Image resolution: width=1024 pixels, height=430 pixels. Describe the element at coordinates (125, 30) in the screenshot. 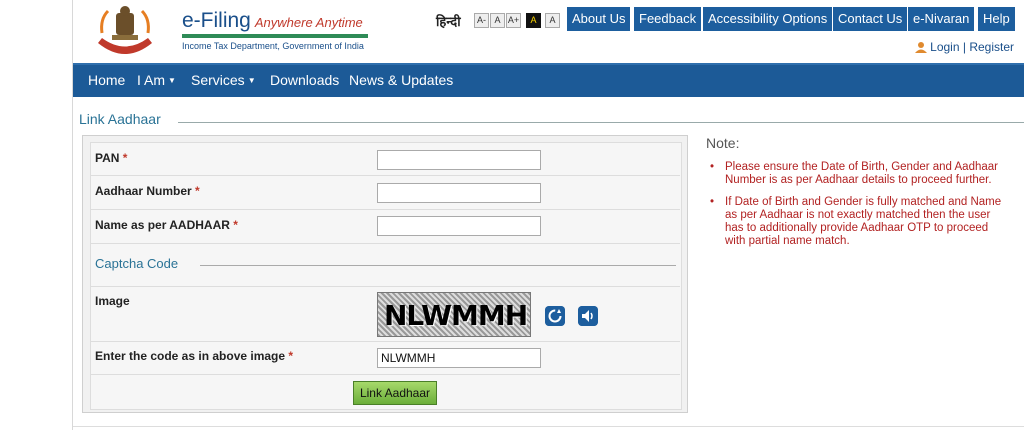

I see `emblem-logo-icon` at that location.